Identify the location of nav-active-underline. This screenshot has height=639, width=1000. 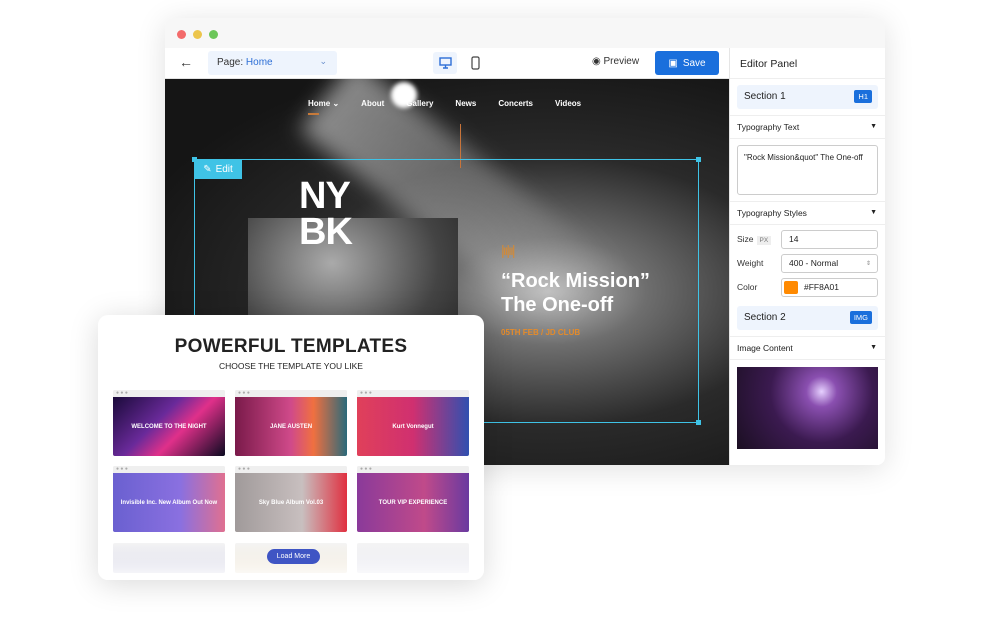
(313, 114).